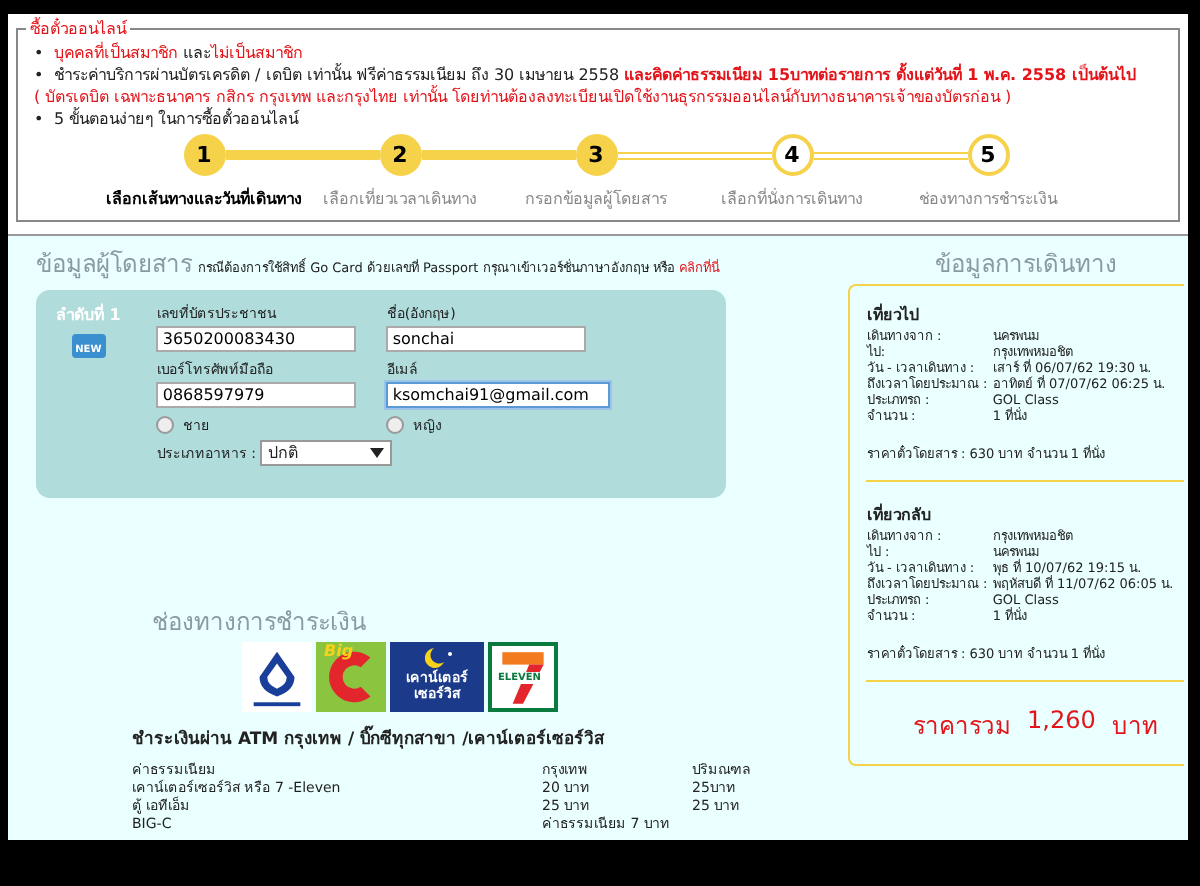 This screenshot has width=1200, height=886. What do you see at coordinates (256, 395) in the screenshot?
I see `input-field: 0868597979` at bounding box center [256, 395].